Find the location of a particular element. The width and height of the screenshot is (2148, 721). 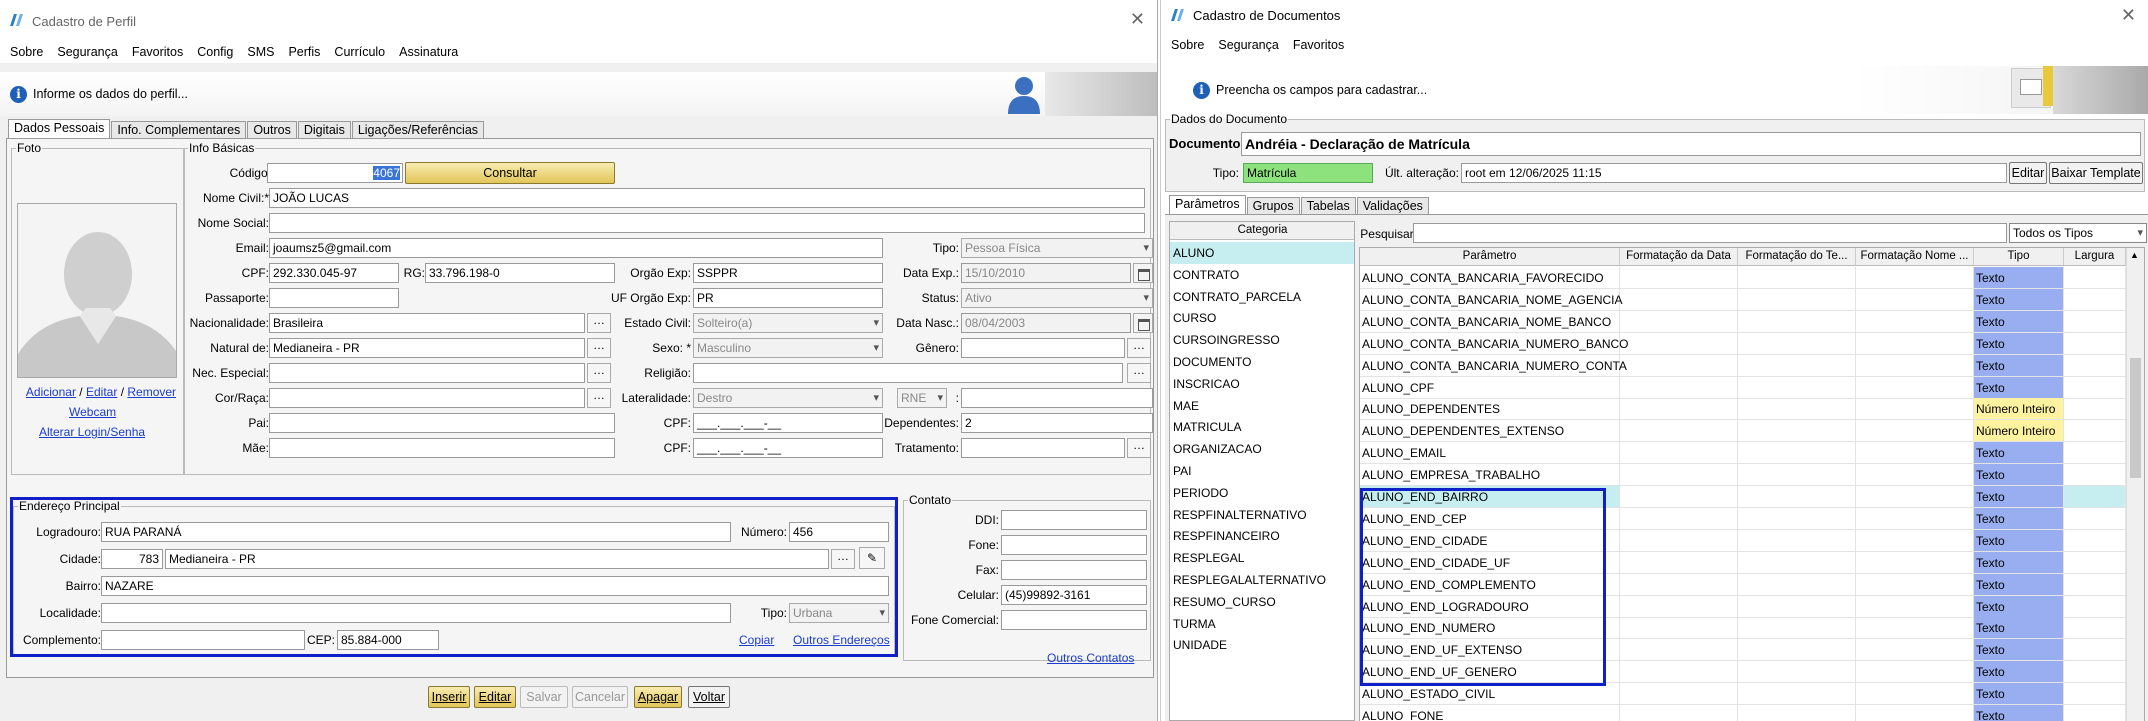

categoria-item: RESPLEGALALTERNATIVO is located at coordinates (1262, 580).